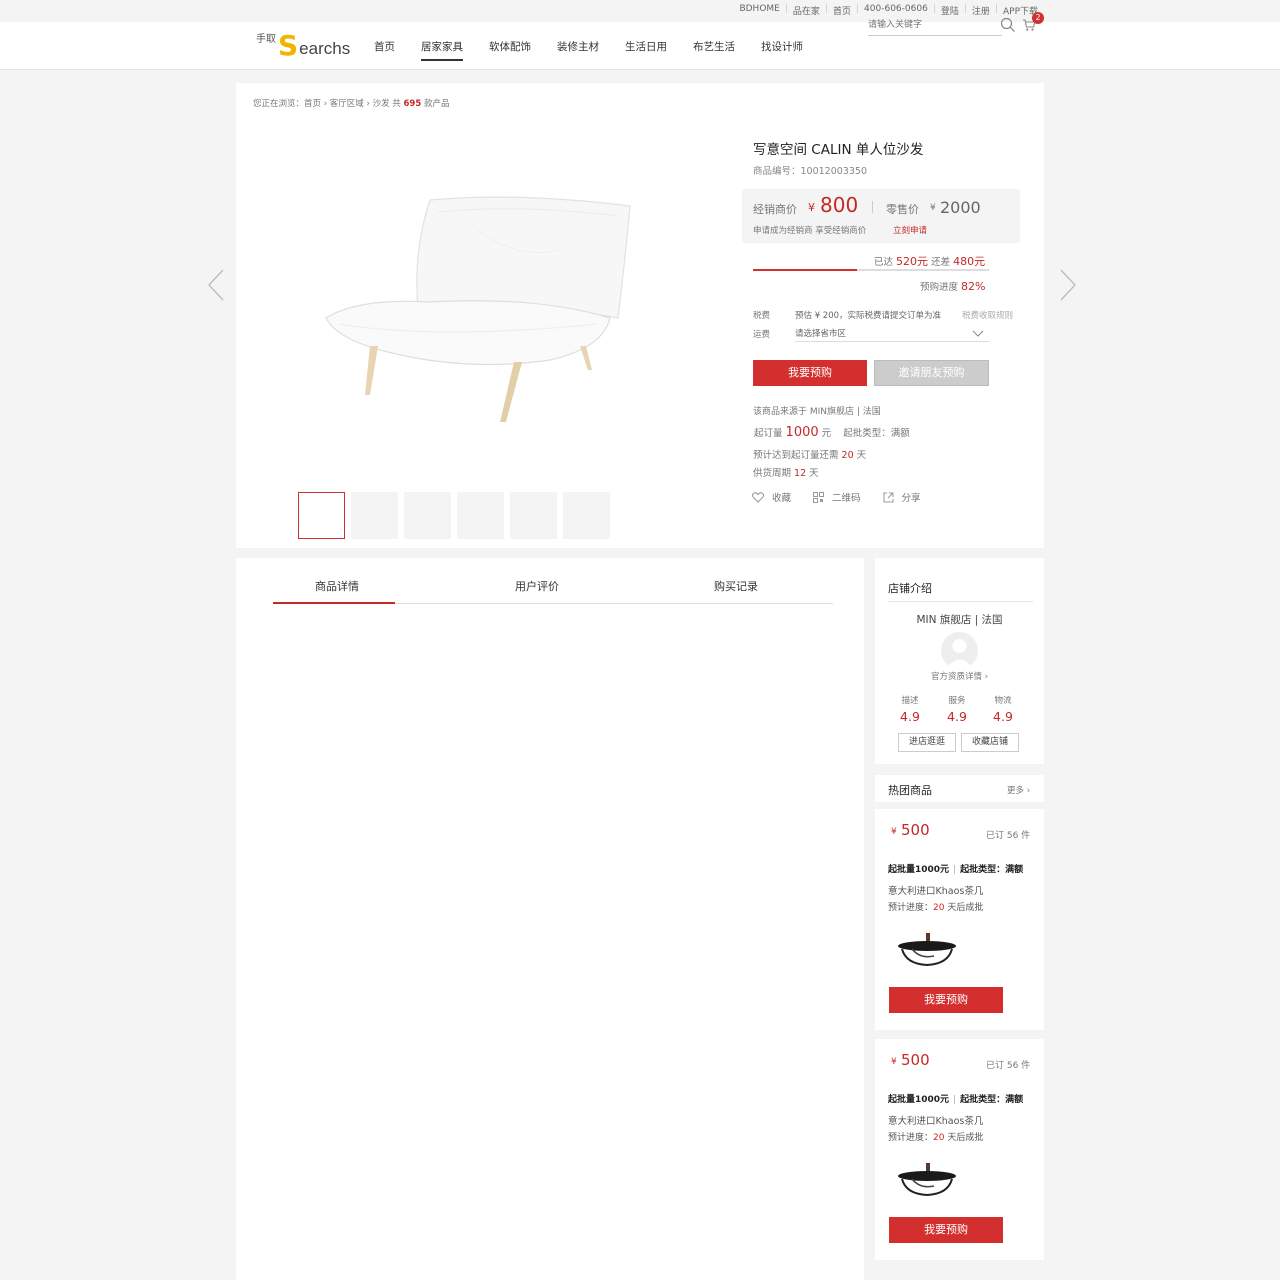  What do you see at coordinates (910, 701) in the screenshot?
I see `rating-desc-label: 描述` at bounding box center [910, 701].